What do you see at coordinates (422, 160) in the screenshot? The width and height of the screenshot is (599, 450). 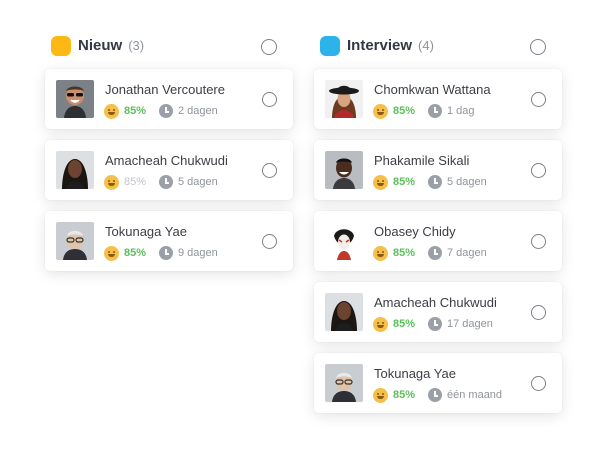 I see `candidate-name: Phakamile Sikali` at bounding box center [422, 160].